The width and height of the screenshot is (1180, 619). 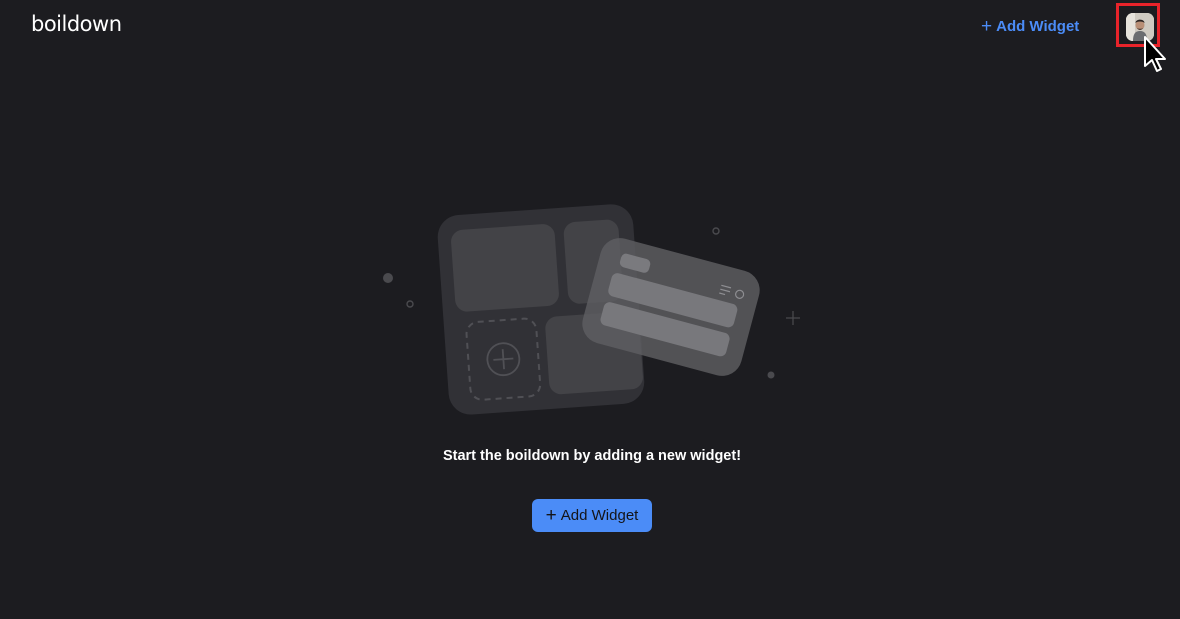 What do you see at coordinates (1155, 54) in the screenshot?
I see `mouse-pointer-icon` at bounding box center [1155, 54].